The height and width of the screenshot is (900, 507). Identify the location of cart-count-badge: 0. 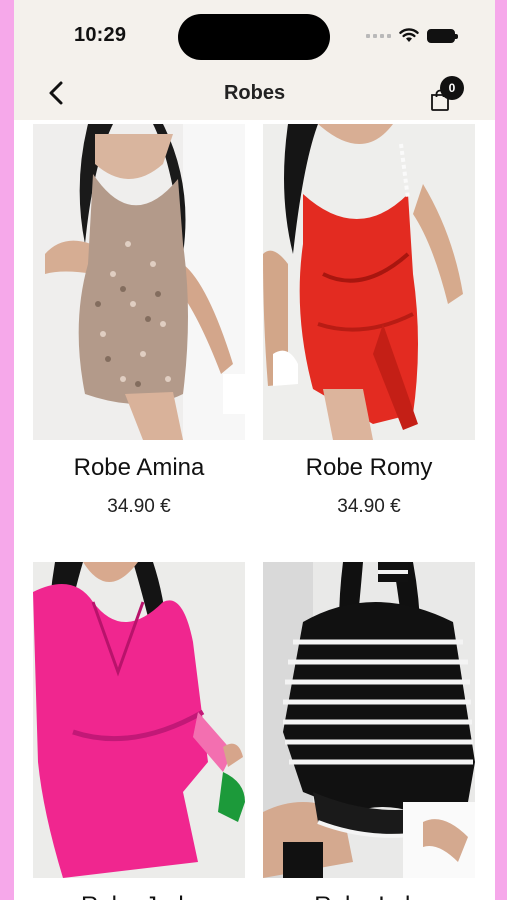
(452, 88).